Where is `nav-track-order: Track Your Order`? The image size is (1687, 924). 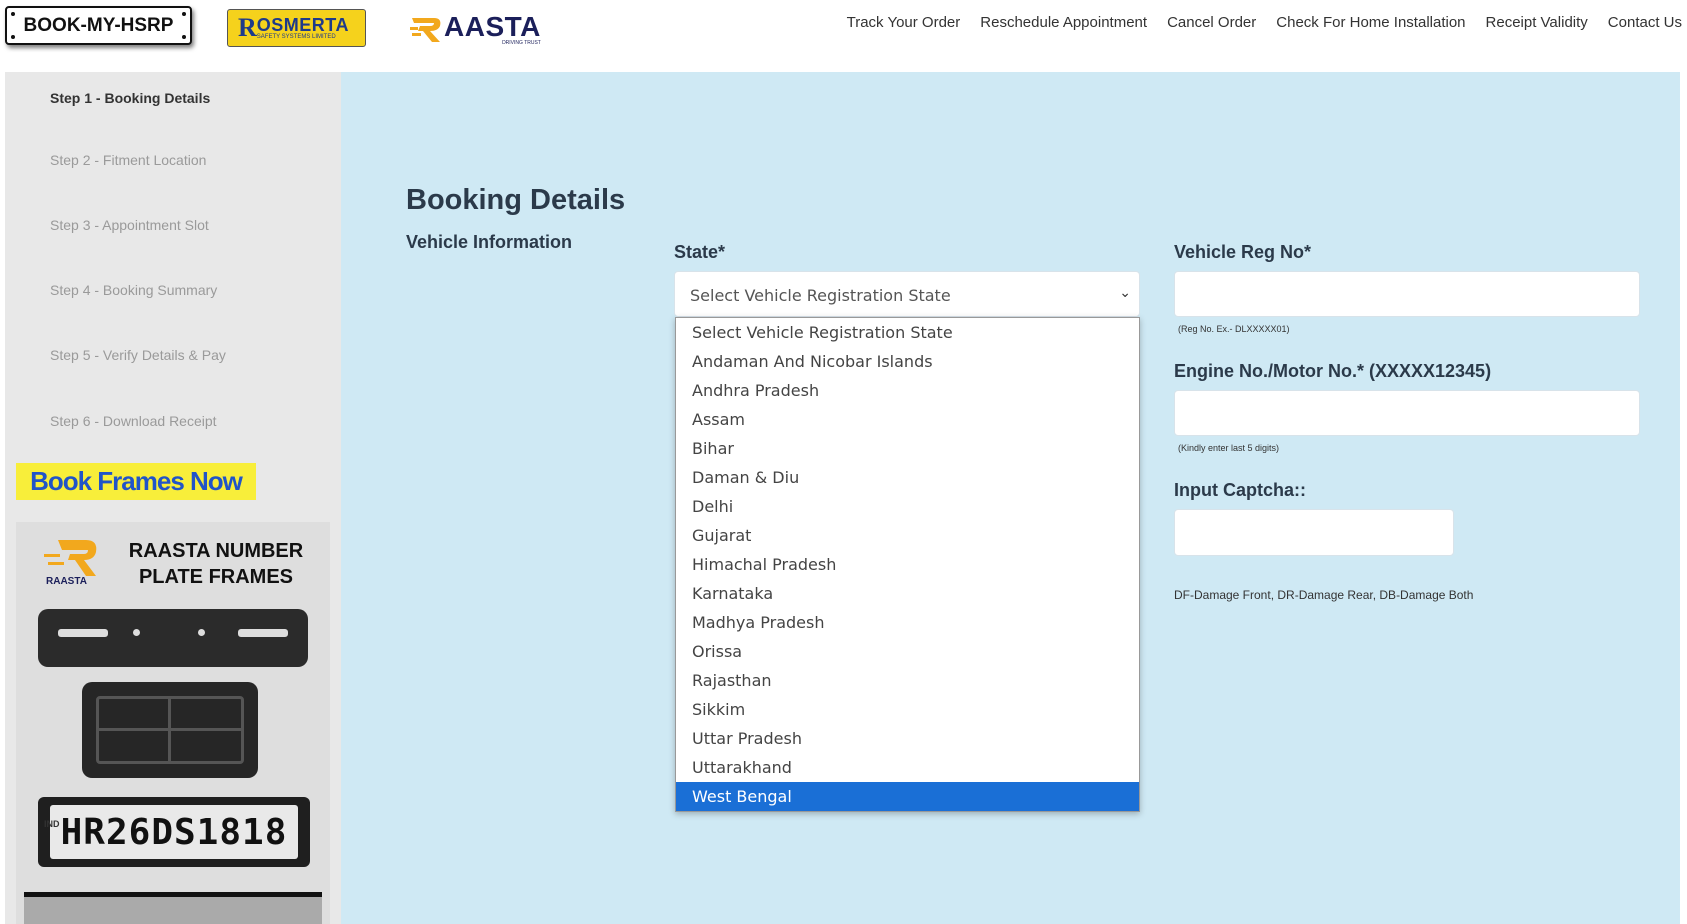
nav-track-order: Track Your Order is located at coordinates (904, 22).